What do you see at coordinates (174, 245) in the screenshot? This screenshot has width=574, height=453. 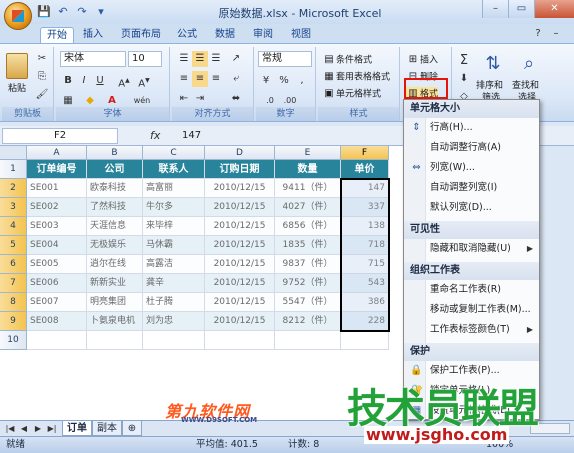 I see `table-cell: 马休霸` at bounding box center [174, 245].